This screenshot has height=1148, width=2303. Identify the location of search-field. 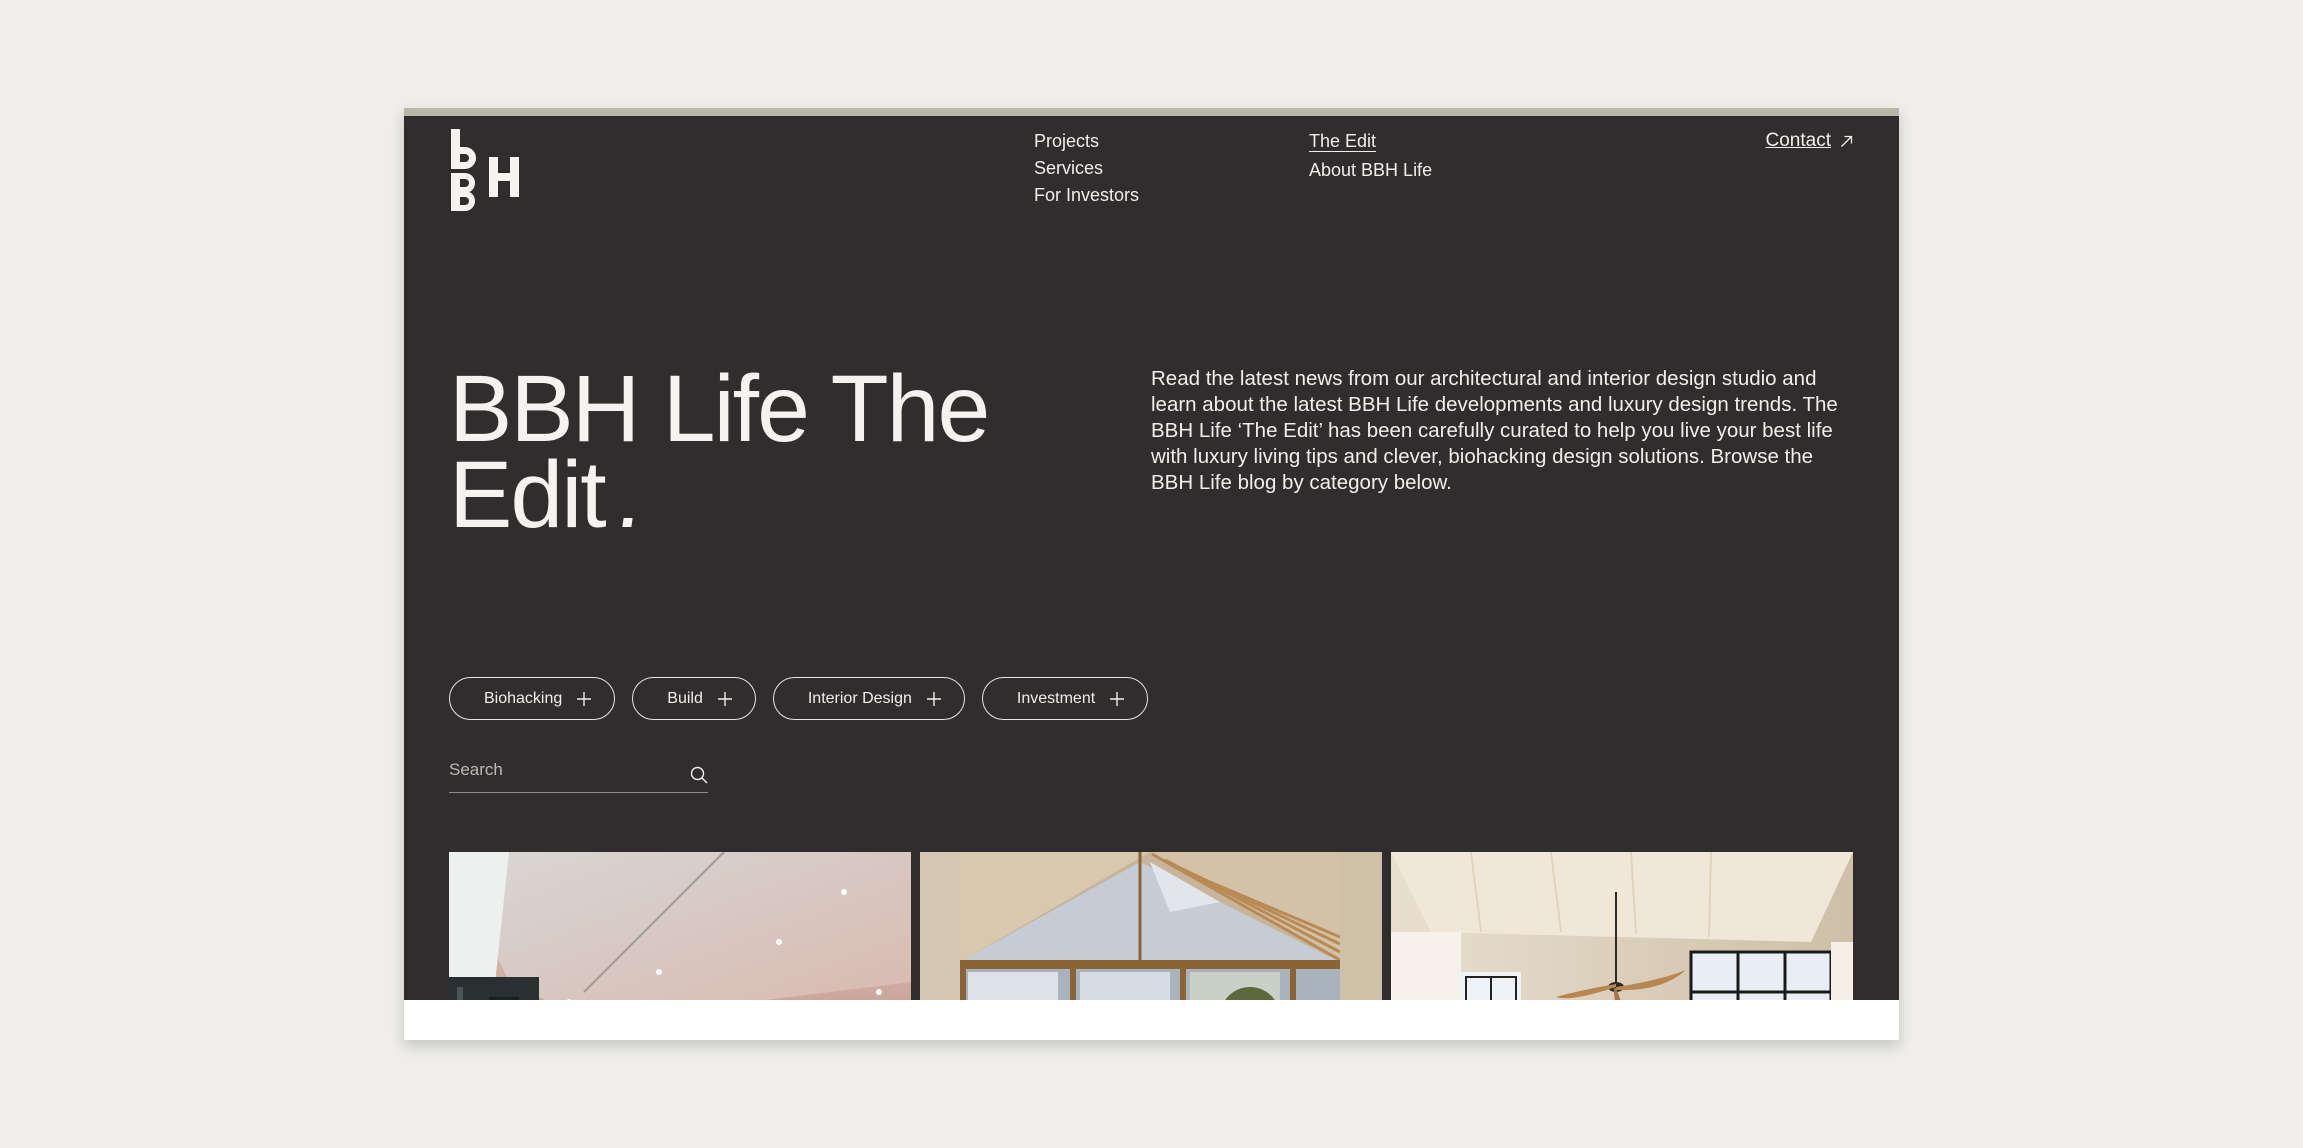
(578, 773).